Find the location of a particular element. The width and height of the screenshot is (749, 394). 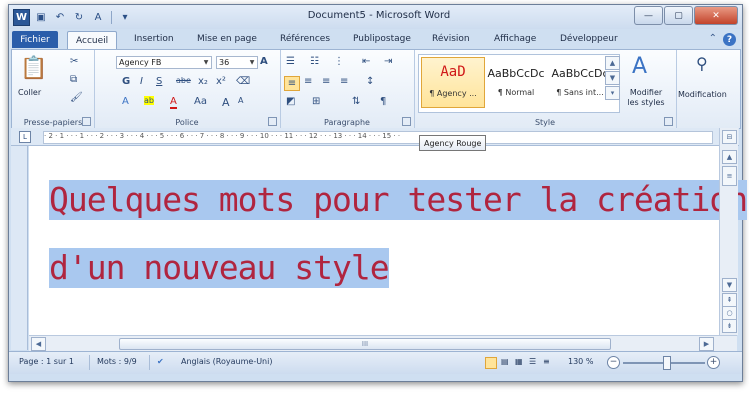

line-spacing-icon: ↕ is located at coordinates (370, 81).